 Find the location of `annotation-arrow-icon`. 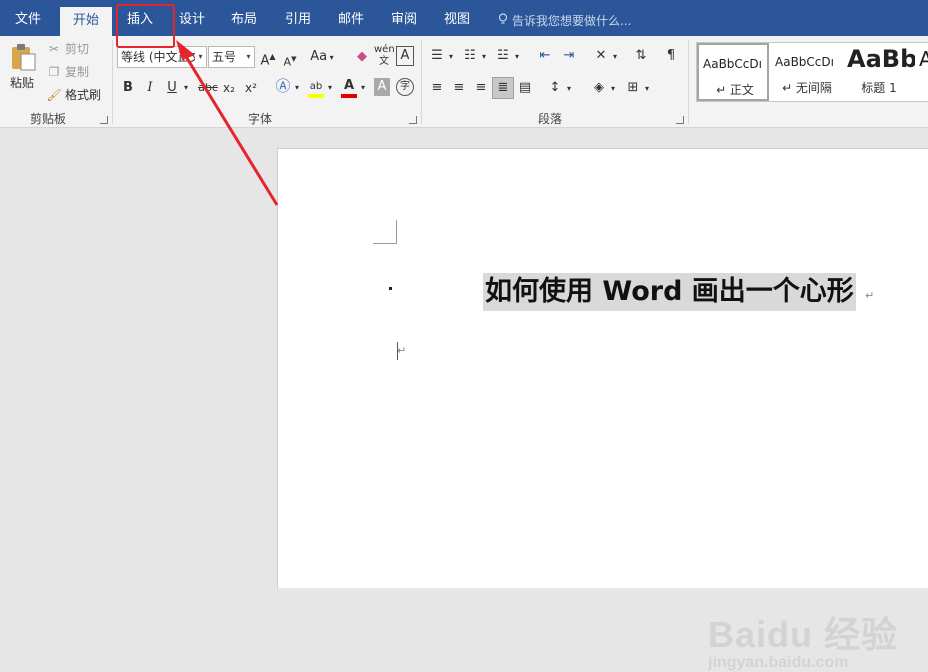

annotation-arrow-icon is located at coordinates (227, 123).